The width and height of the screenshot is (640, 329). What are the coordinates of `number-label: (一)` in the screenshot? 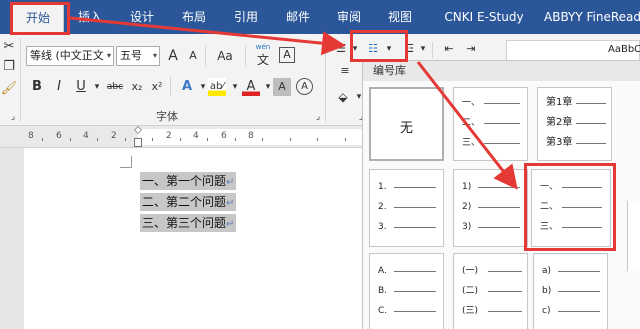 It's located at (470, 271).